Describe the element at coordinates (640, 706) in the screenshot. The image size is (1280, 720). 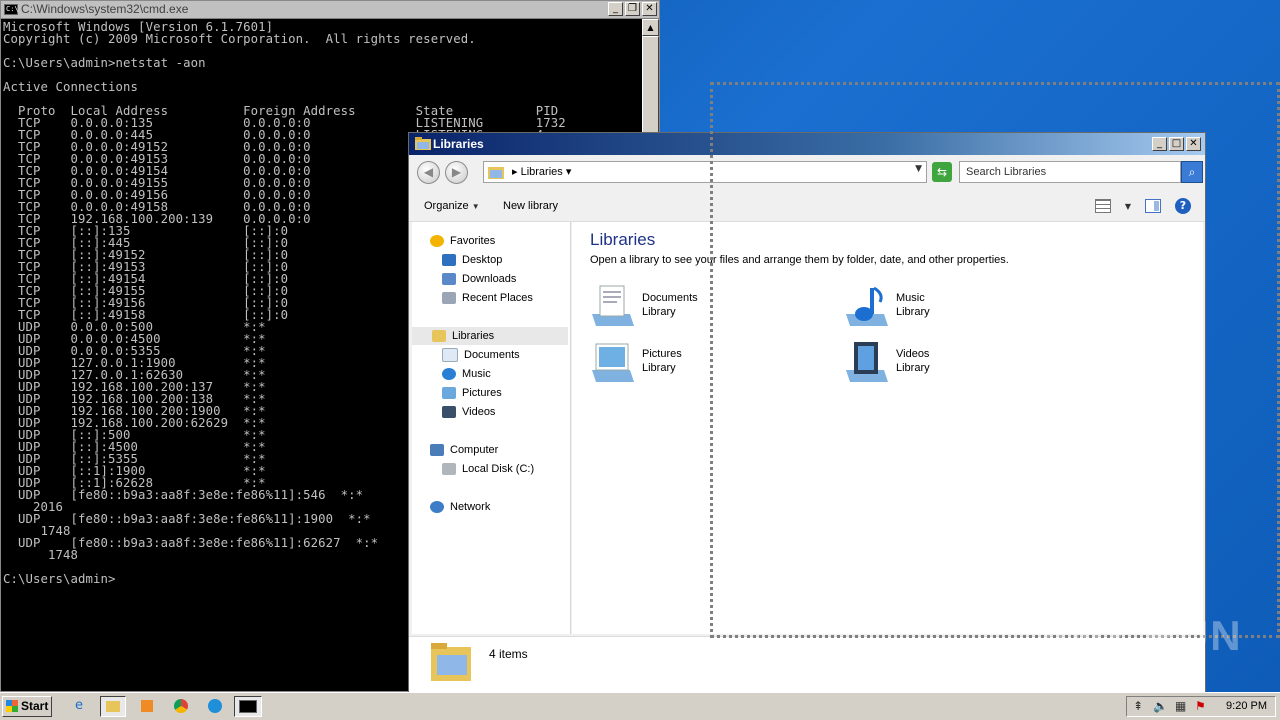
I see `taskbar: Start e ⇞ 🔈 ▦ ⚑ 9:20 PM` at that location.